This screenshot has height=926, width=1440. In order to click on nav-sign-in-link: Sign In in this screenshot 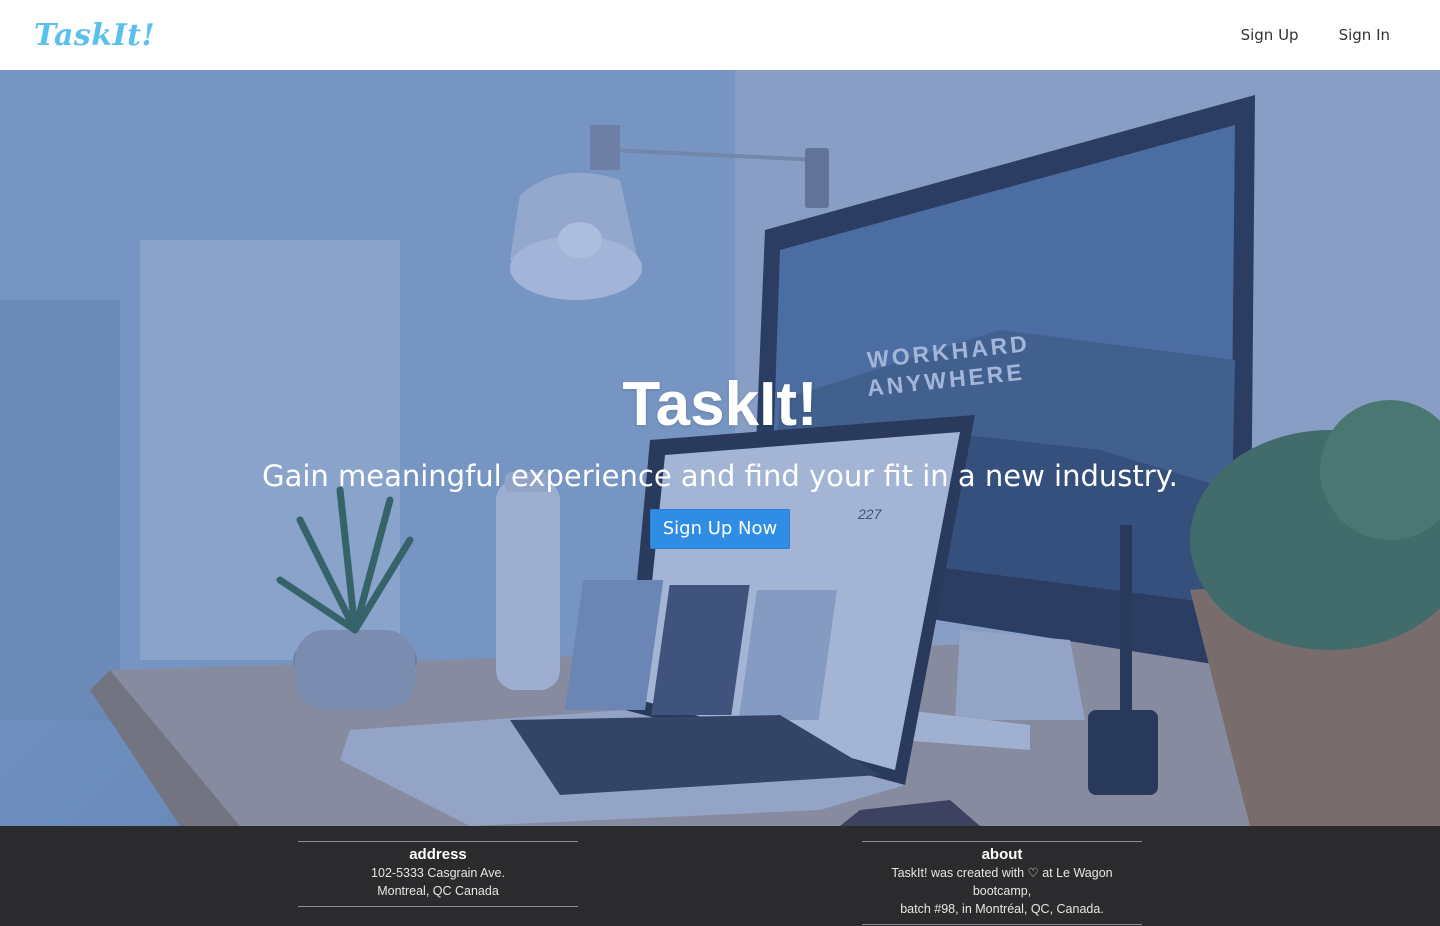, I will do `click(1364, 35)`.